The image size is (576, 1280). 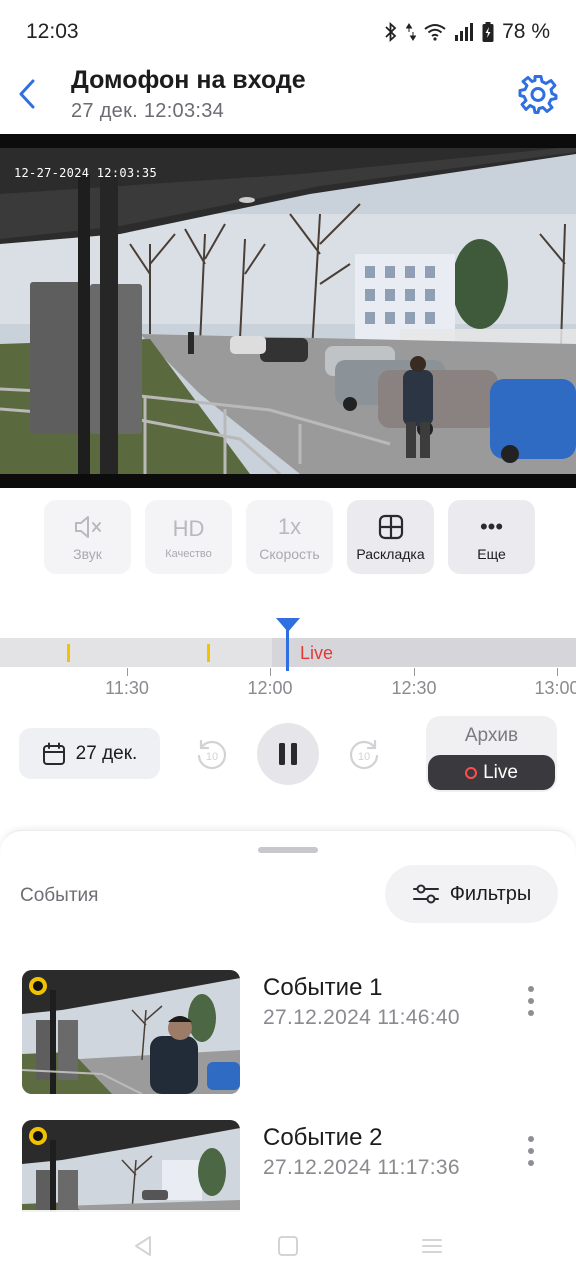 I want to click on hd-icon: HD, so click(x=188, y=528).